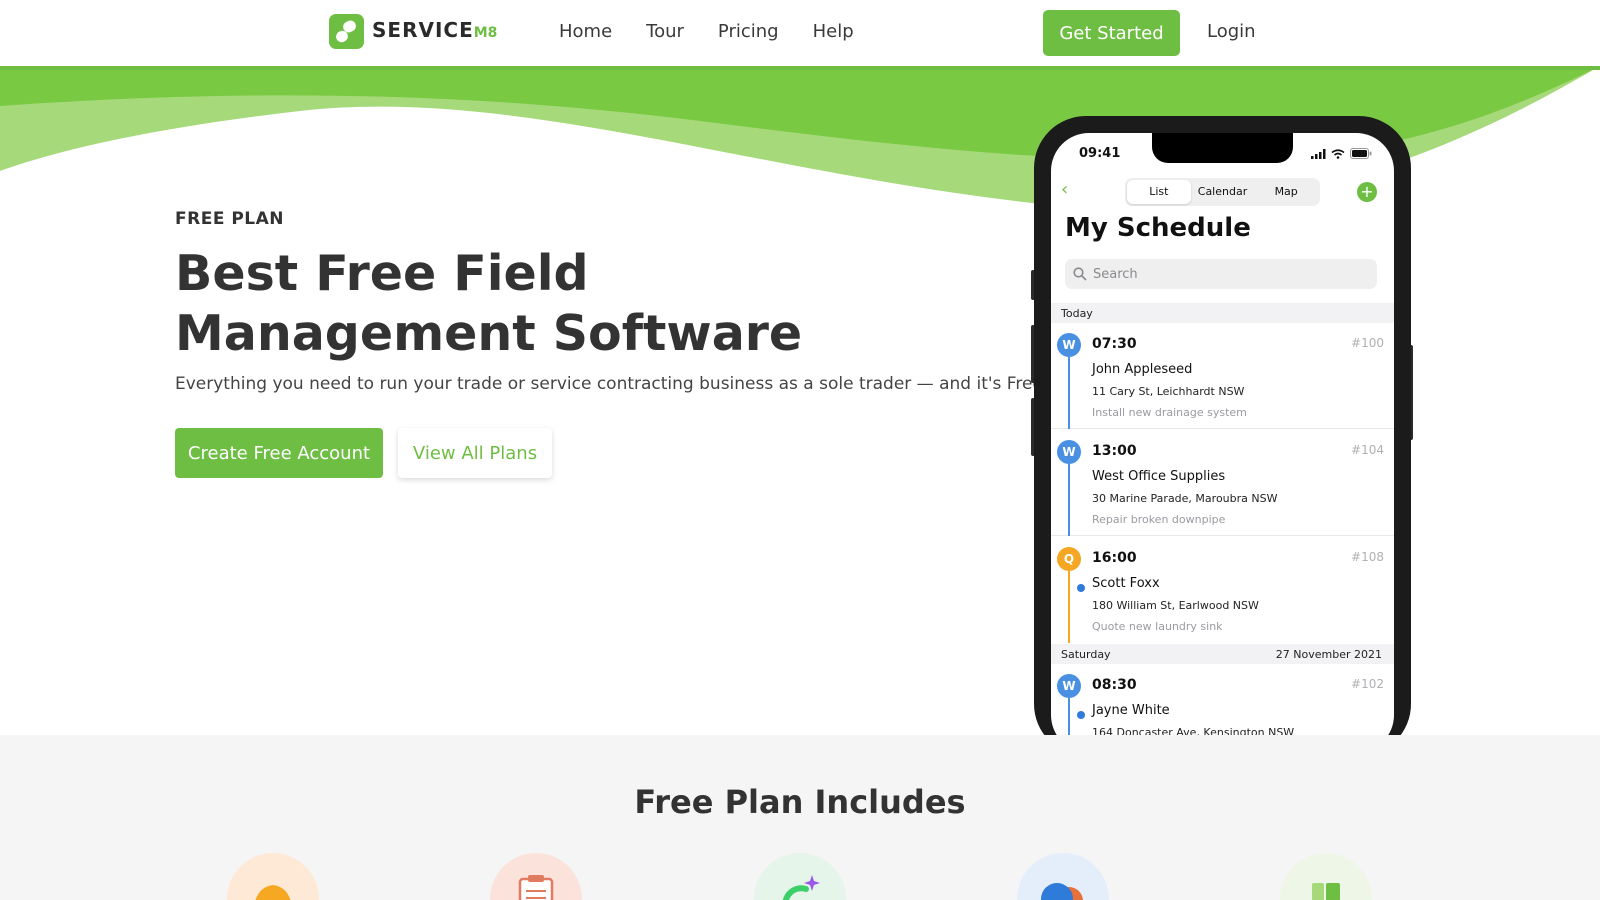 The image size is (1600, 900). What do you see at coordinates (1318, 153) in the screenshot?
I see `signal-icon` at bounding box center [1318, 153].